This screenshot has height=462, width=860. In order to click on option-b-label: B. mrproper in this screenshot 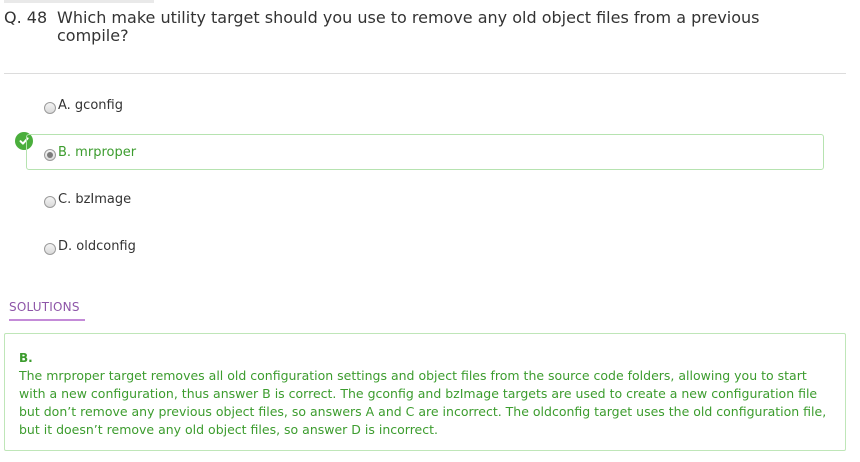, I will do `click(97, 152)`.